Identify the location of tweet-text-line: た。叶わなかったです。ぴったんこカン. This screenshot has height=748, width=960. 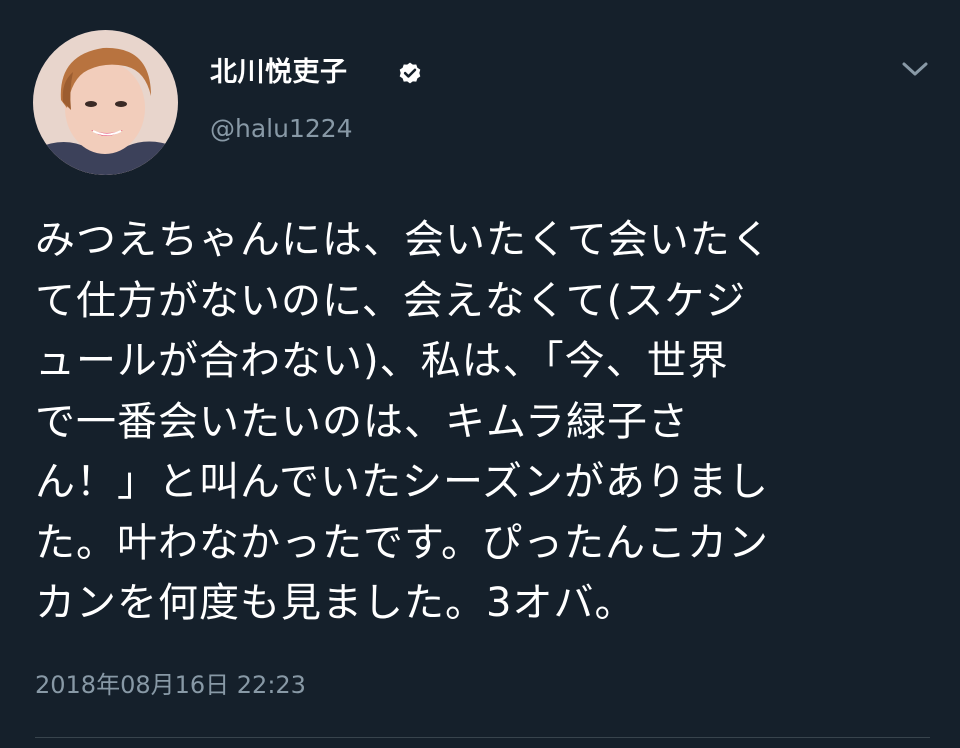
(402, 542).